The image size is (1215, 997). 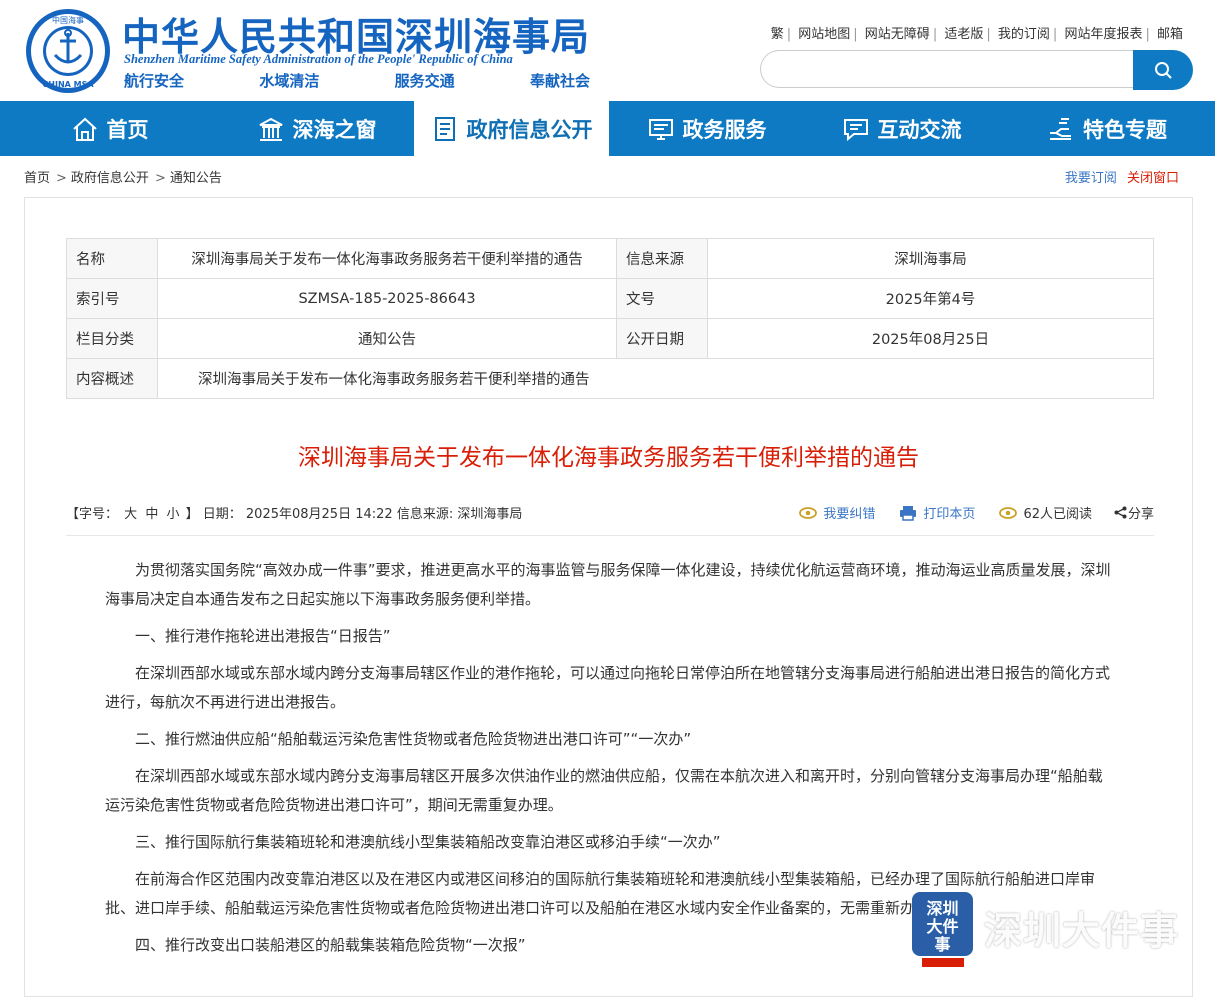 I want to click on link-annual-report: 网站年度报表, so click(x=1103, y=34).